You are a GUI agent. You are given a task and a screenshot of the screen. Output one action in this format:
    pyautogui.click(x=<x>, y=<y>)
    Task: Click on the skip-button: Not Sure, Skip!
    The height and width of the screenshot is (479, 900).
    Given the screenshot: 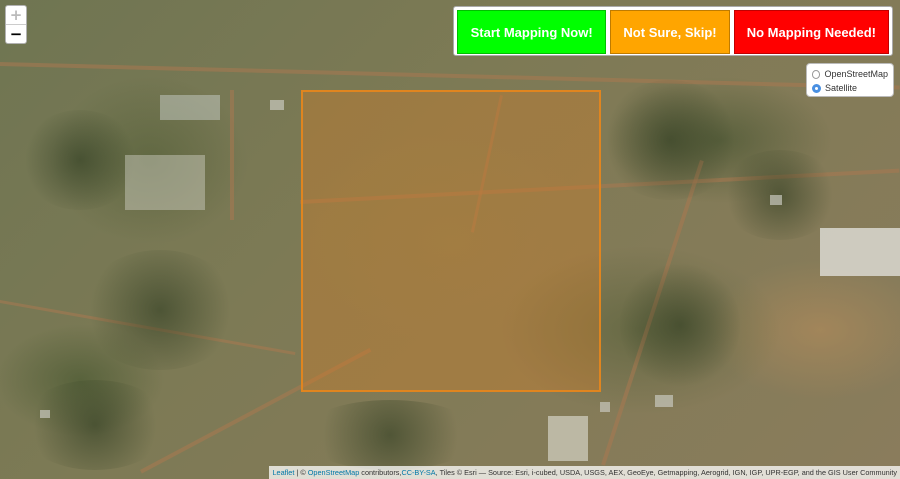 What is the action you would take?
    pyautogui.click(x=670, y=32)
    